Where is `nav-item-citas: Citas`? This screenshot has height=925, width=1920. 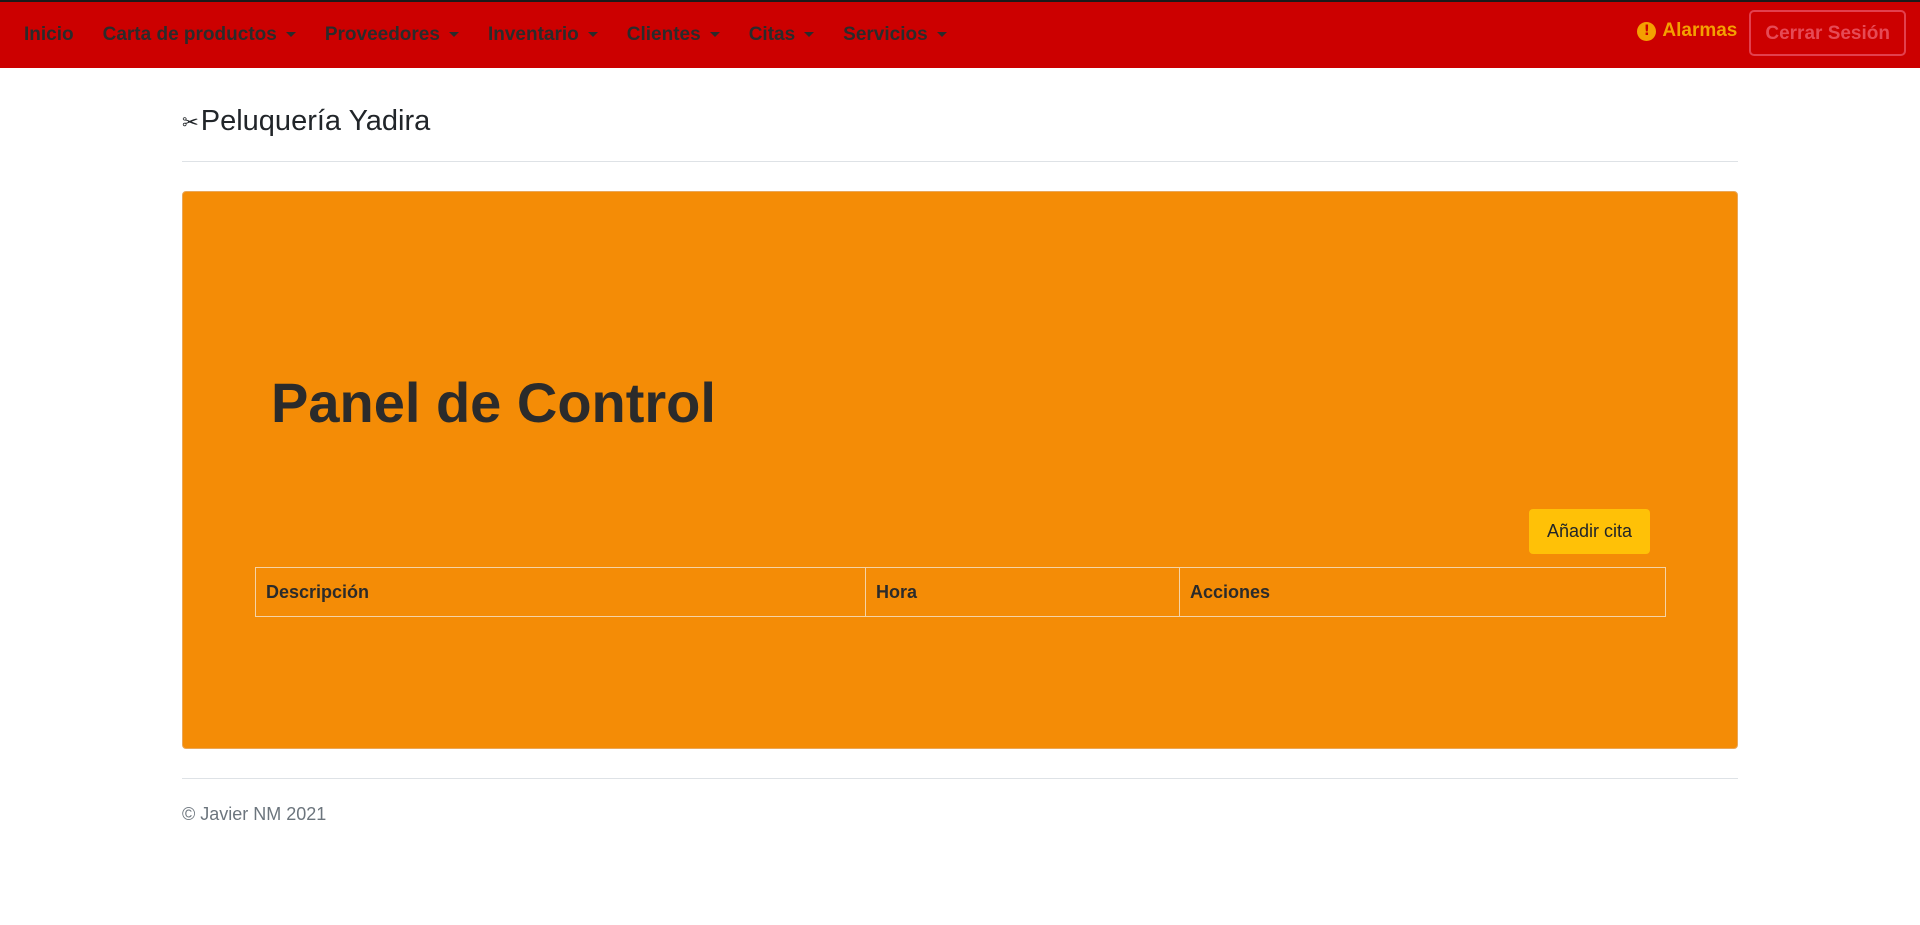
nav-item-citas: Citas is located at coordinates (781, 35).